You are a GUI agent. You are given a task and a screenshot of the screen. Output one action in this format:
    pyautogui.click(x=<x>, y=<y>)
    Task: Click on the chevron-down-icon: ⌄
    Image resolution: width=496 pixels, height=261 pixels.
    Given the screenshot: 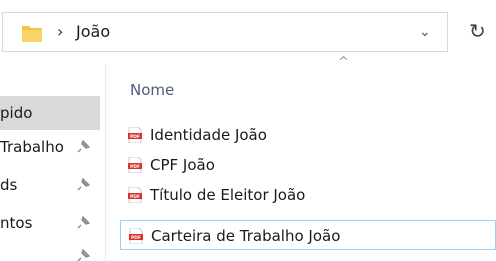 What is the action you would take?
    pyautogui.click(x=425, y=32)
    